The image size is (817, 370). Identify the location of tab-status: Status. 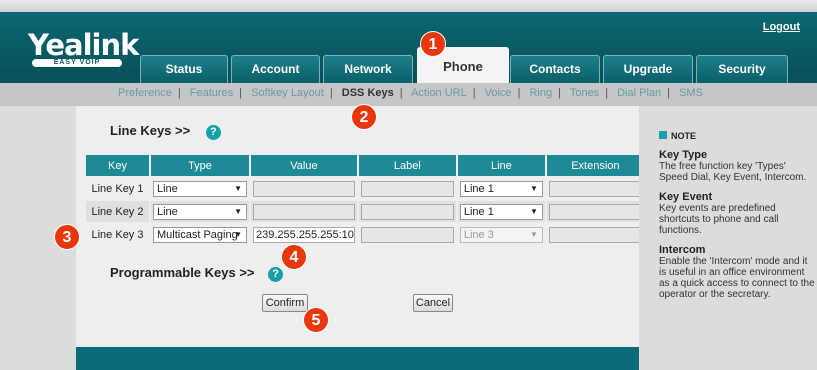
(184, 69).